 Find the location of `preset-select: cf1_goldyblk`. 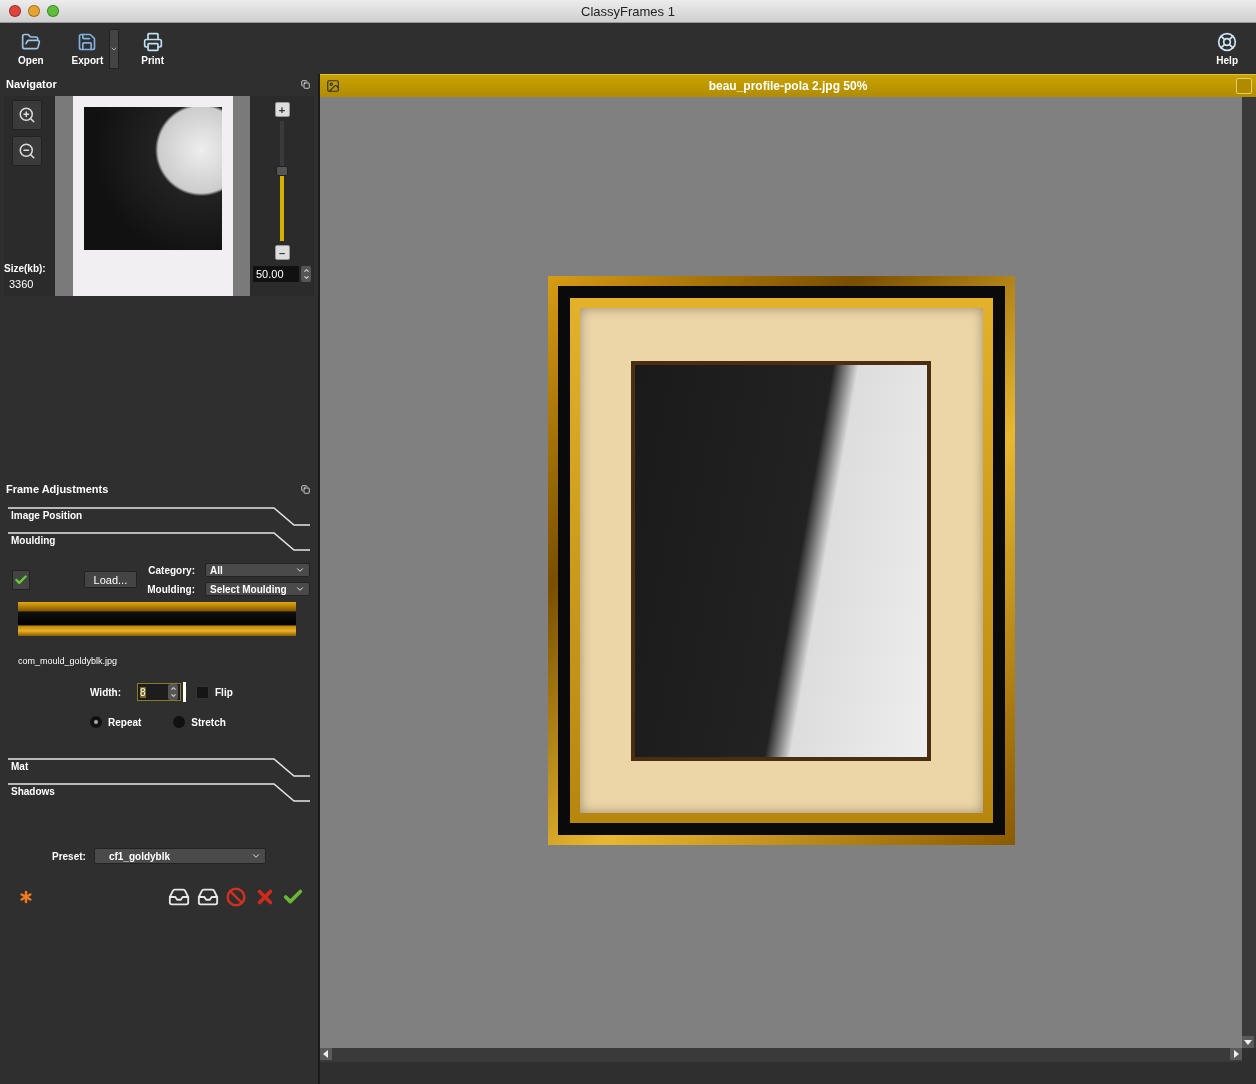

preset-select: cf1_goldyblk is located at coordinates (179, 856).